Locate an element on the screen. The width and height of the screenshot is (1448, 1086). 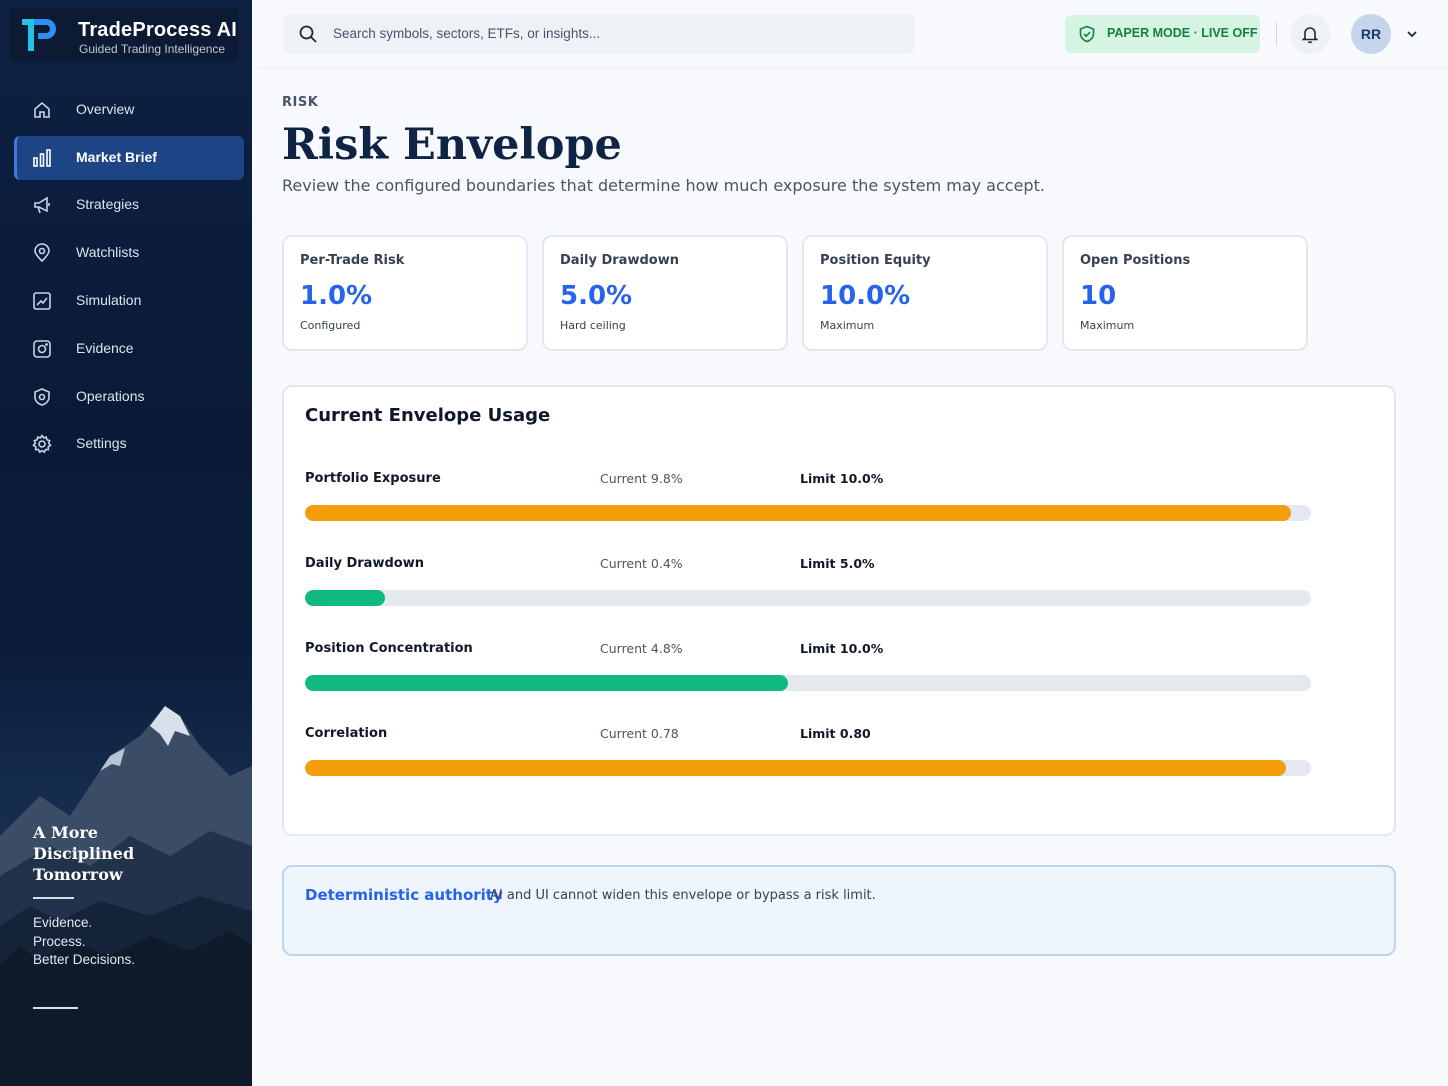
sidebar-item-label: Simulation is located at coordinates (109, 300).